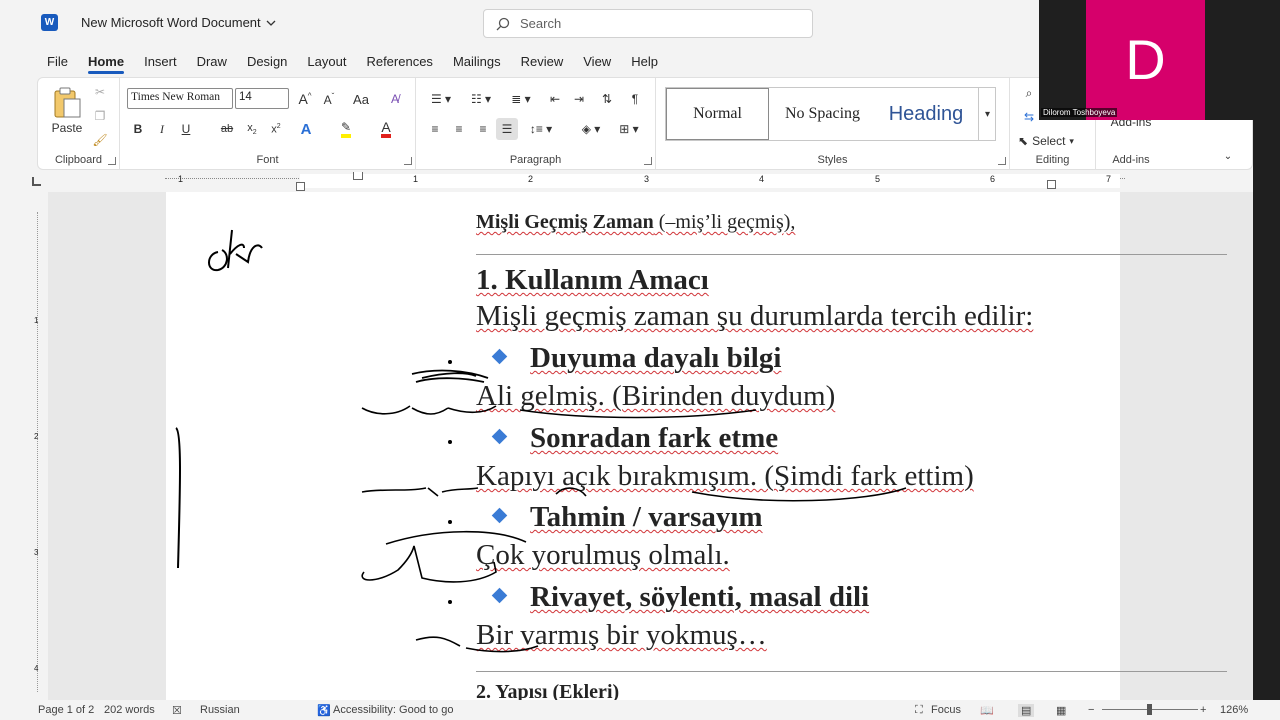  I want to click on tab-insert: Insert, so click(160, 61).